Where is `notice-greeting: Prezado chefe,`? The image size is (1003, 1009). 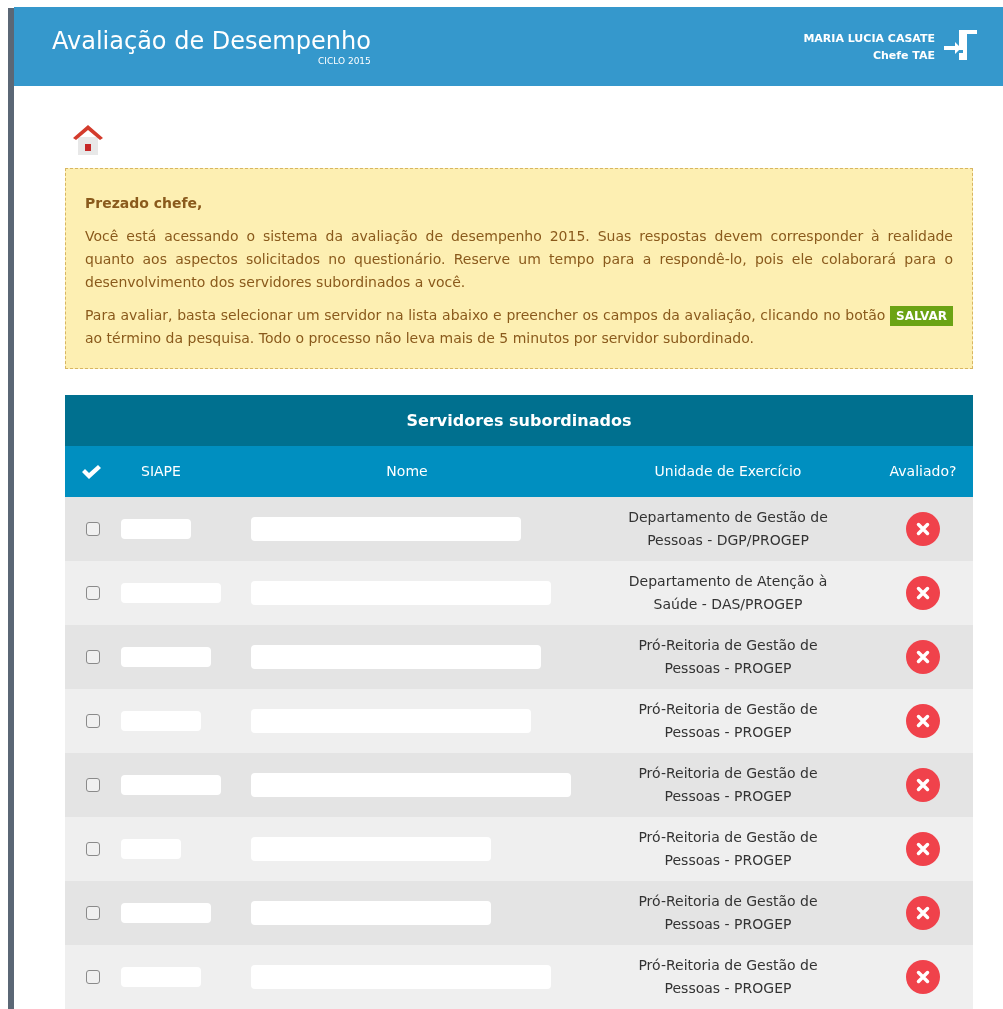 notice-greeting: Prezado chefe, is located at coordinates (144, 203).